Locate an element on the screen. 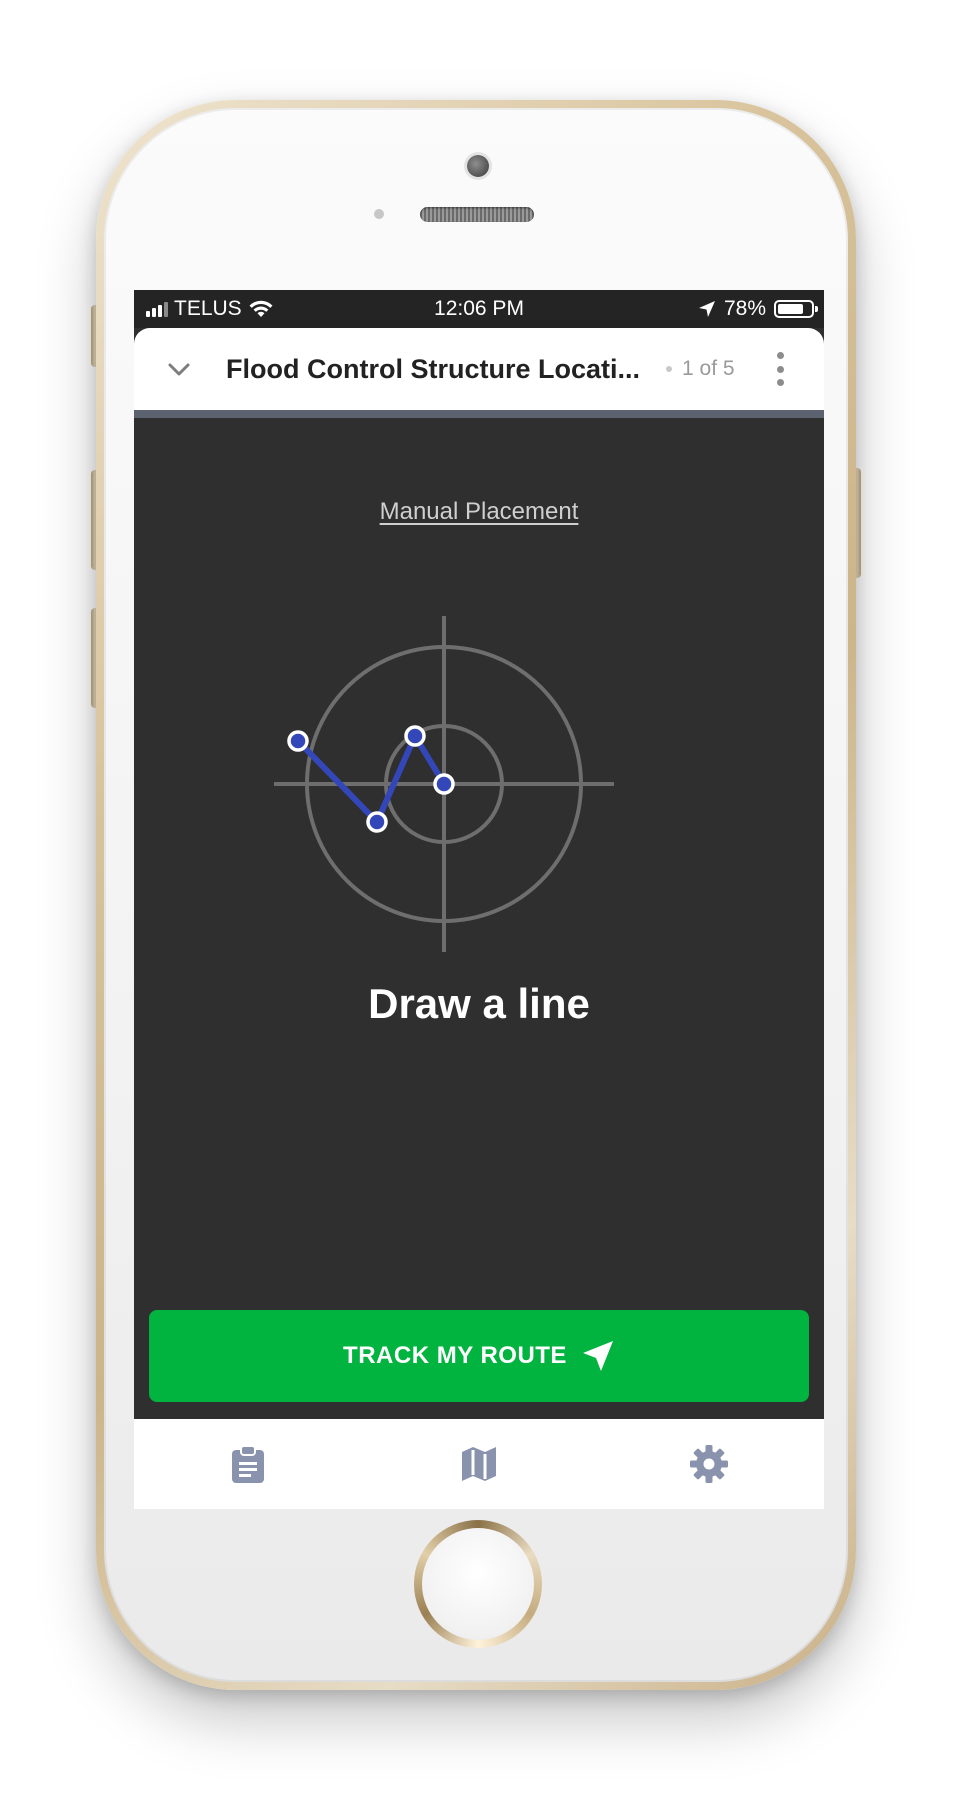 The width and height of the screenshot is (960, 1798). battery-fill is located at coordinates (790, 309).